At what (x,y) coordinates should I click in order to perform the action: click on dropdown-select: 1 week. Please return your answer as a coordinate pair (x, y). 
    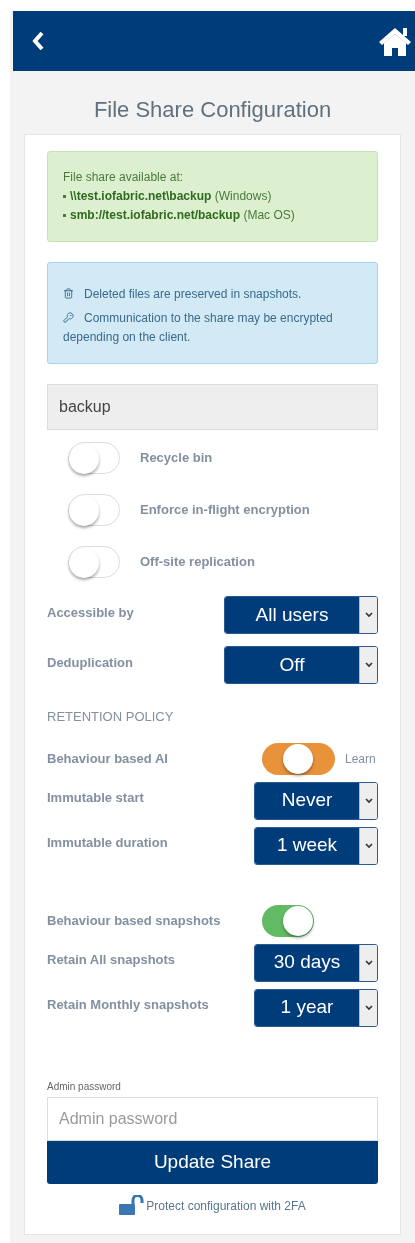
    Looking at the image, I should click on (316, 845).